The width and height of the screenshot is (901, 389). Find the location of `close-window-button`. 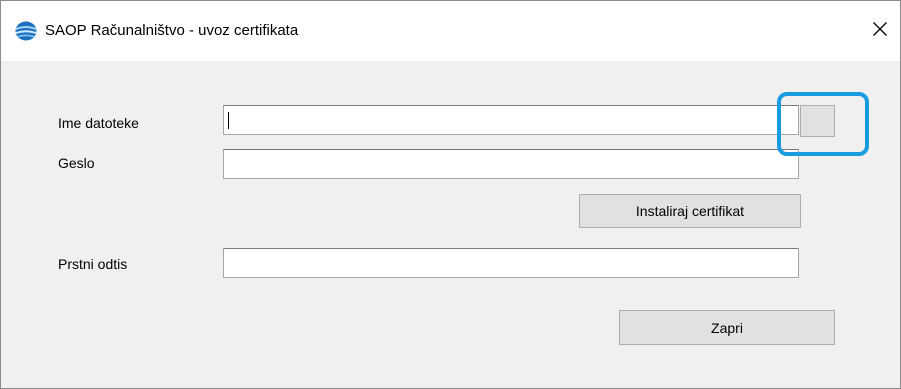

close-window-button is located at coordinates (880, 31).